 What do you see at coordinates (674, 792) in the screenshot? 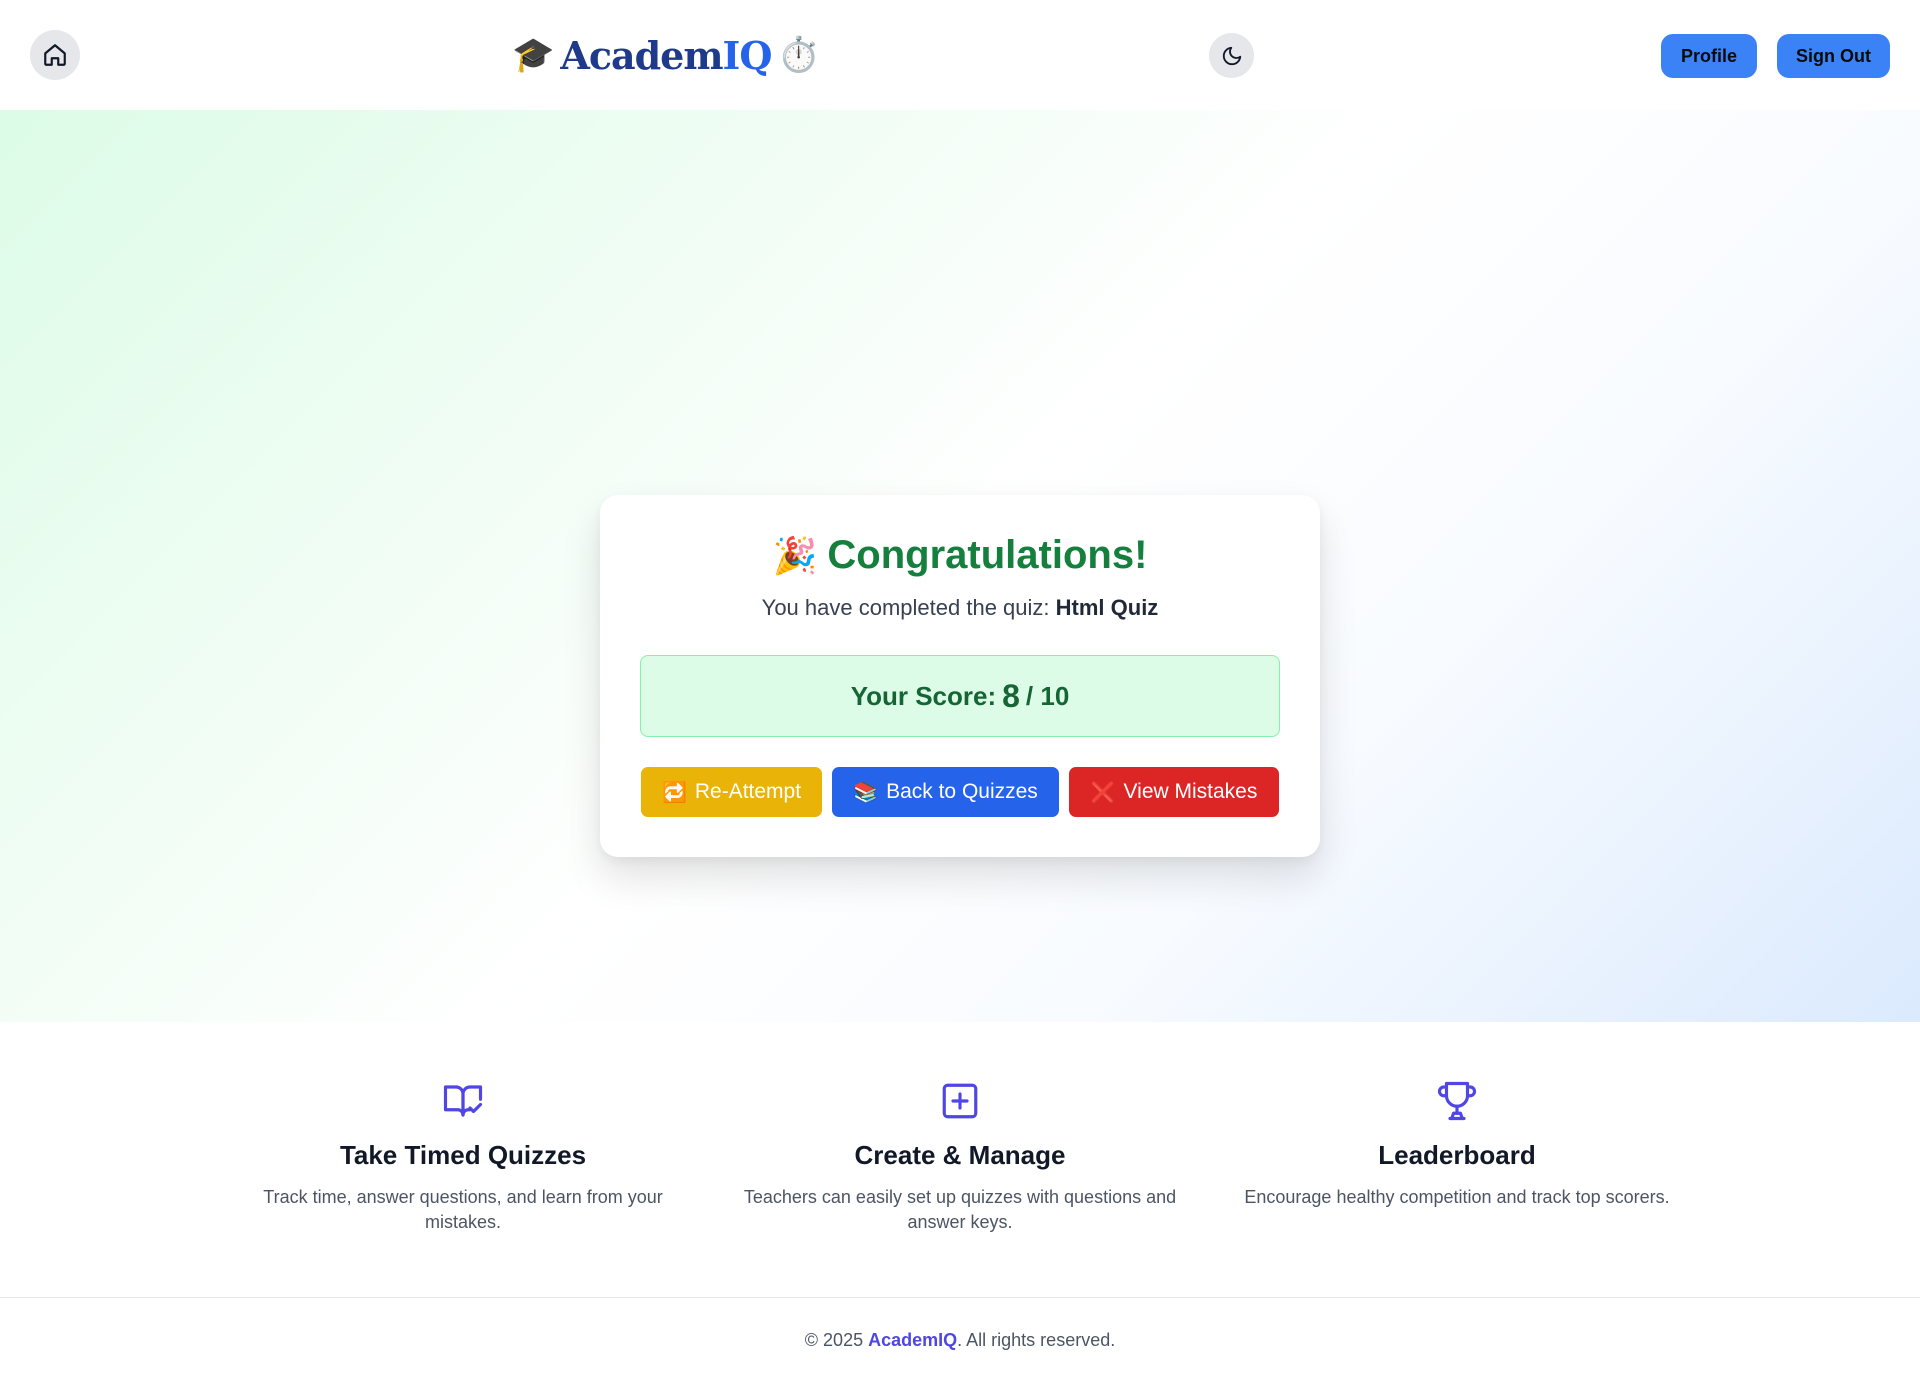
I see `repeat-icon: 🔁` at bounding box center [674, 792].